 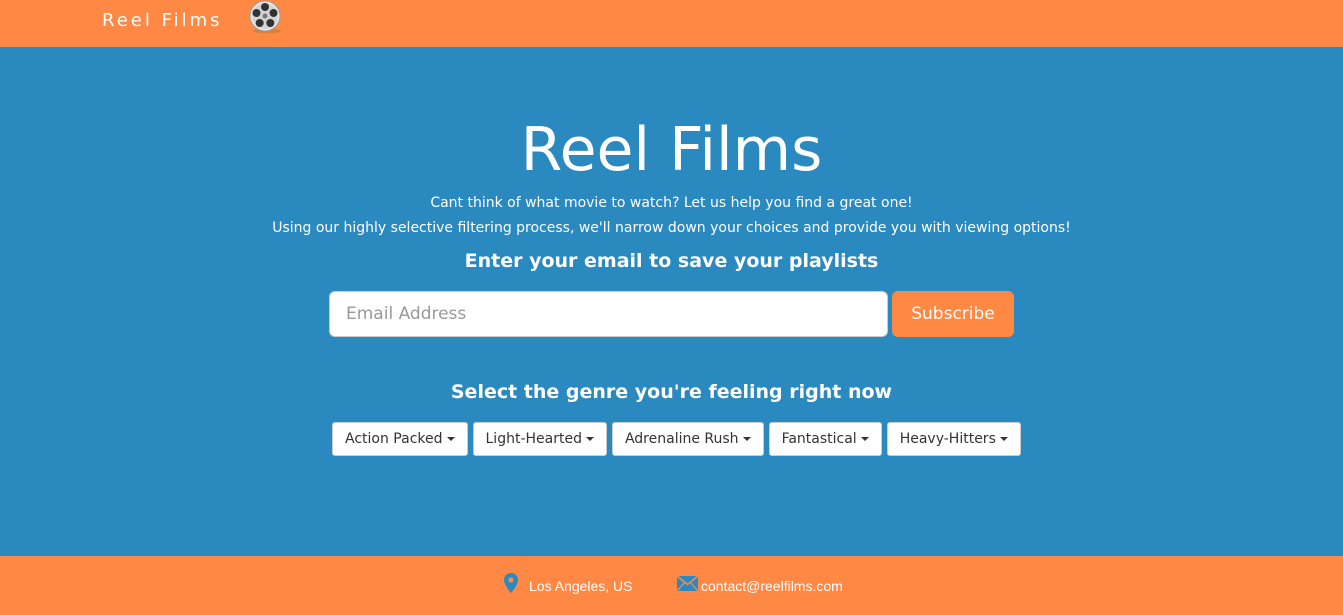 I want to click on brand-link: Reel Films, so click(x=162, y=20).